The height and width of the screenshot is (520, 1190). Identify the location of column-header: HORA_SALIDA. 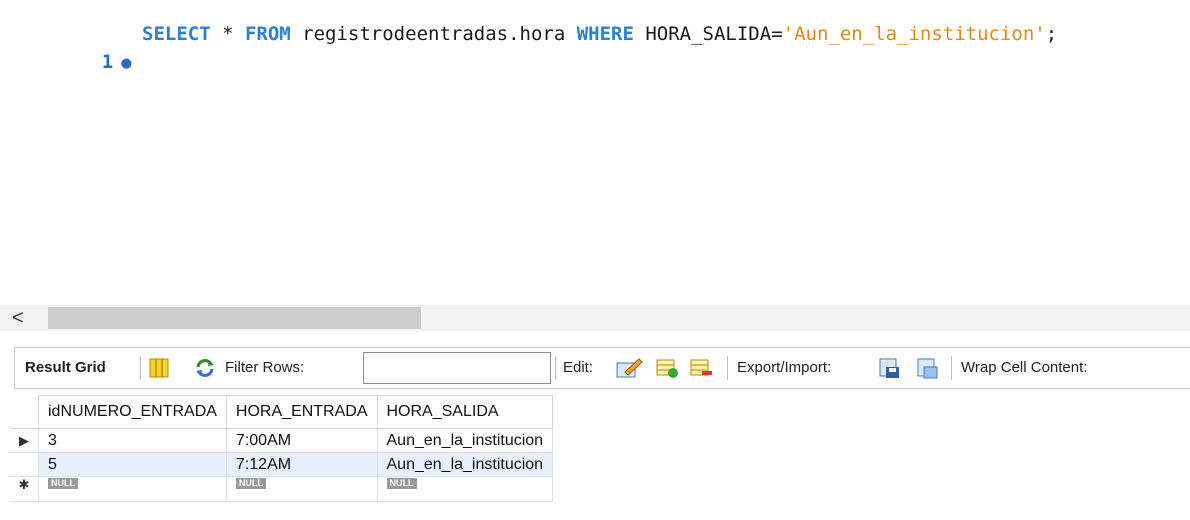
(465, 412).